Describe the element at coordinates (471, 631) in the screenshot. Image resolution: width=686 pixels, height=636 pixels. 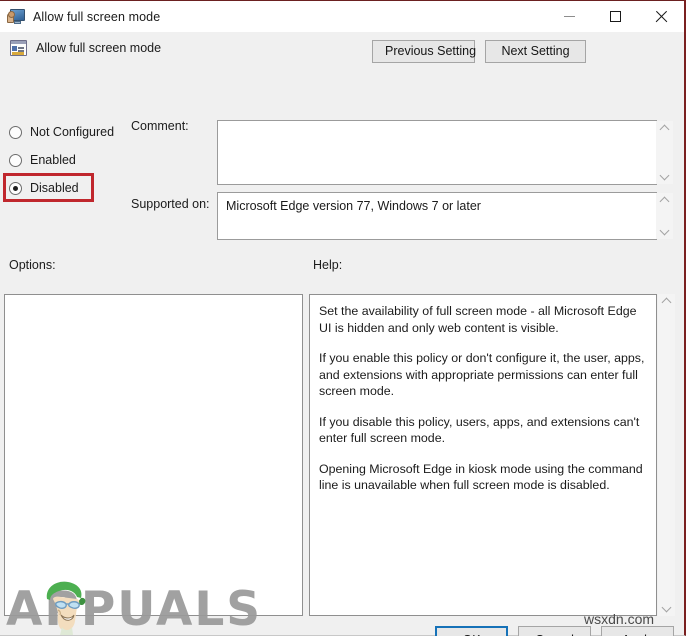
I see `ok-button: OK` at that location.